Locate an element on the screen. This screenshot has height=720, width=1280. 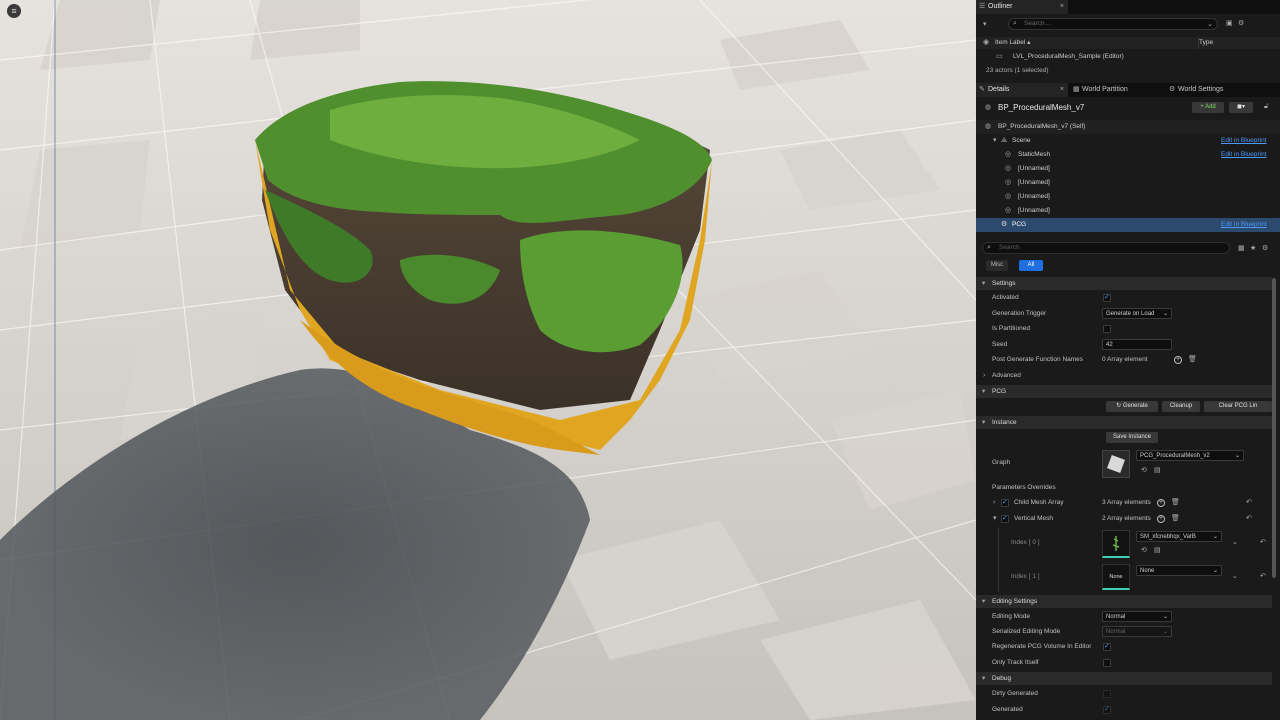
section-pcg: PCG is located at coordinates (1124, 391).